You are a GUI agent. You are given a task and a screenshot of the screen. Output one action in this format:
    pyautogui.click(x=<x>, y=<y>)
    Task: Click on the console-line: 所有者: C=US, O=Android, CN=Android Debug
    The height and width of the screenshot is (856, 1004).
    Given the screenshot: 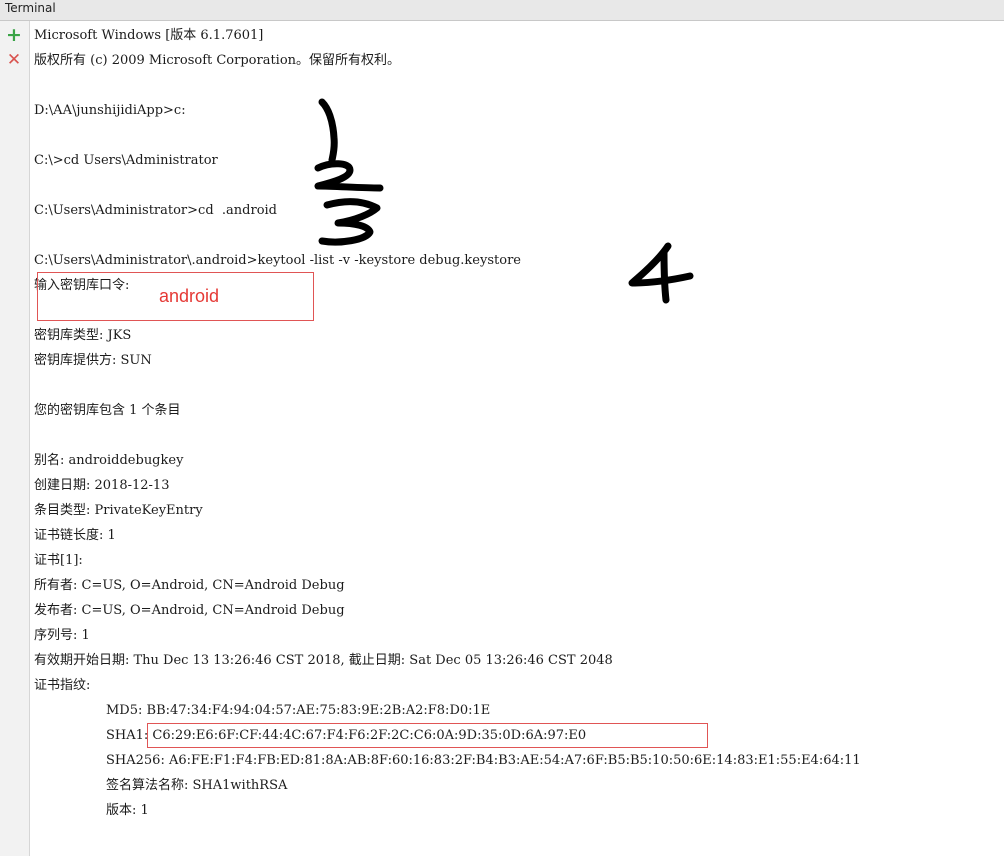 What is the action you would take?
    pyautogui.click(x=189, y=585)
    